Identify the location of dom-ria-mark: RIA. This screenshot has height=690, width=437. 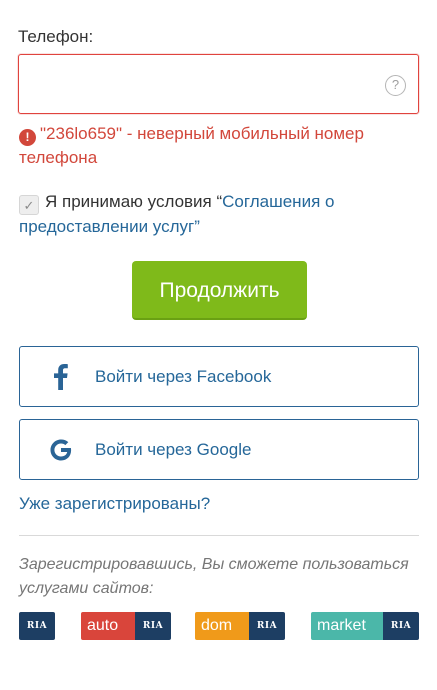
(267, 626).